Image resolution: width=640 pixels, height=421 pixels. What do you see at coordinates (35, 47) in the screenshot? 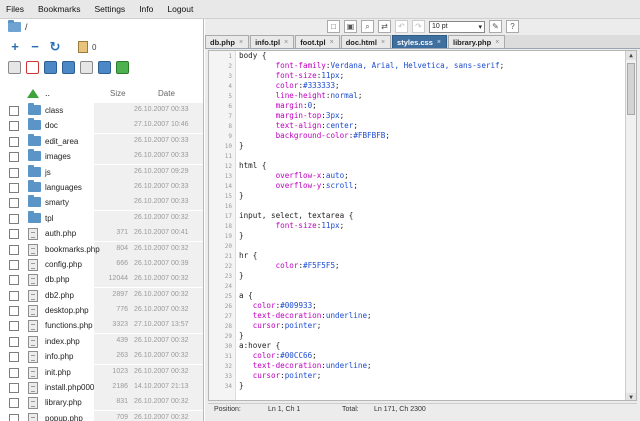
I see `remove-icon: −` at bounding box center [35, 47].